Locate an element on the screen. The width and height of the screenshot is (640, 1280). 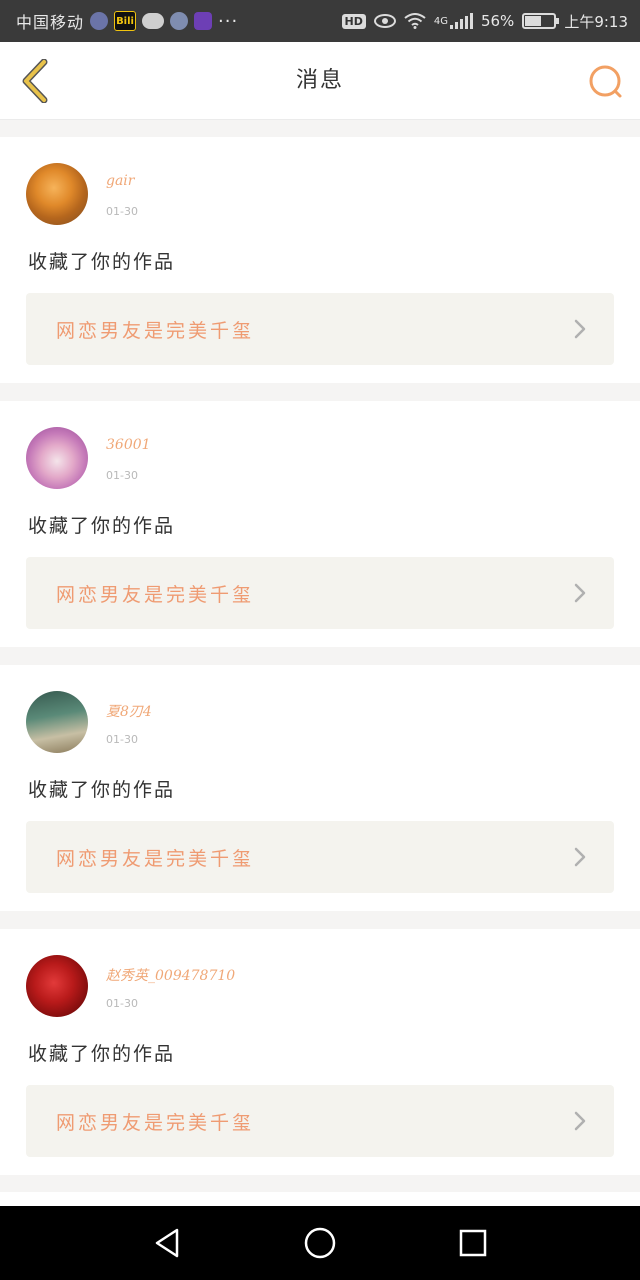
battery-level is located at coordinates (533, 21).